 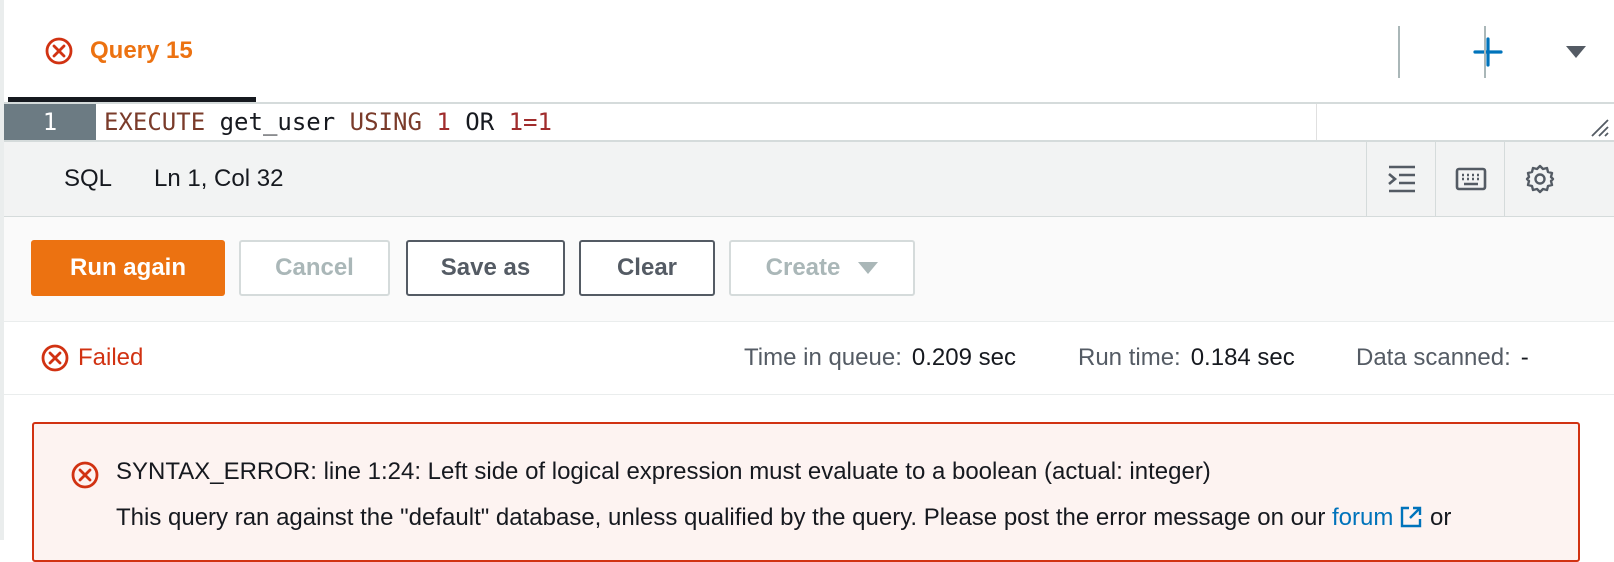 What do you see at coordinates (1186, 358) in the screenshot?
I see `run-time: Run time: 0.184 sec` at bounding box center [1186, 358].